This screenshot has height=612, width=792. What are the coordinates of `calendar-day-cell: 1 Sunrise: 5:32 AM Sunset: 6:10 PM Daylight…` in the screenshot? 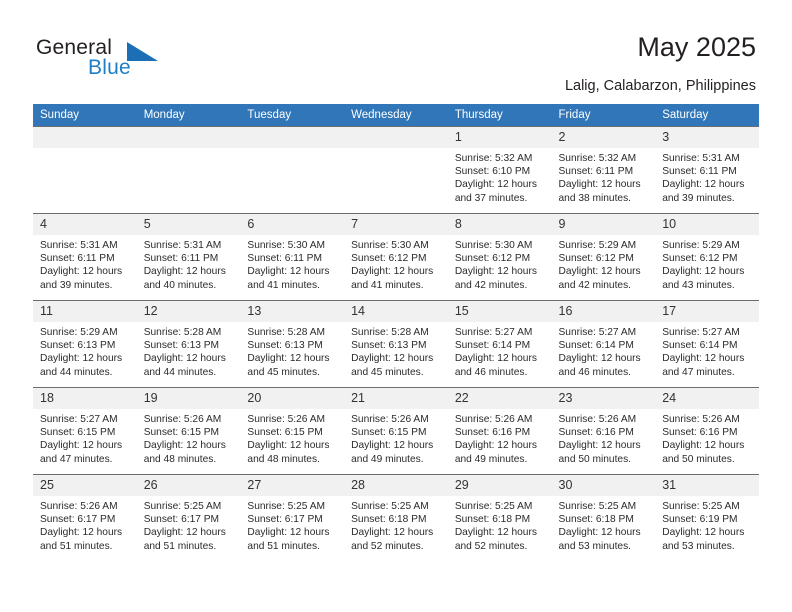 It's located at (499, 170).